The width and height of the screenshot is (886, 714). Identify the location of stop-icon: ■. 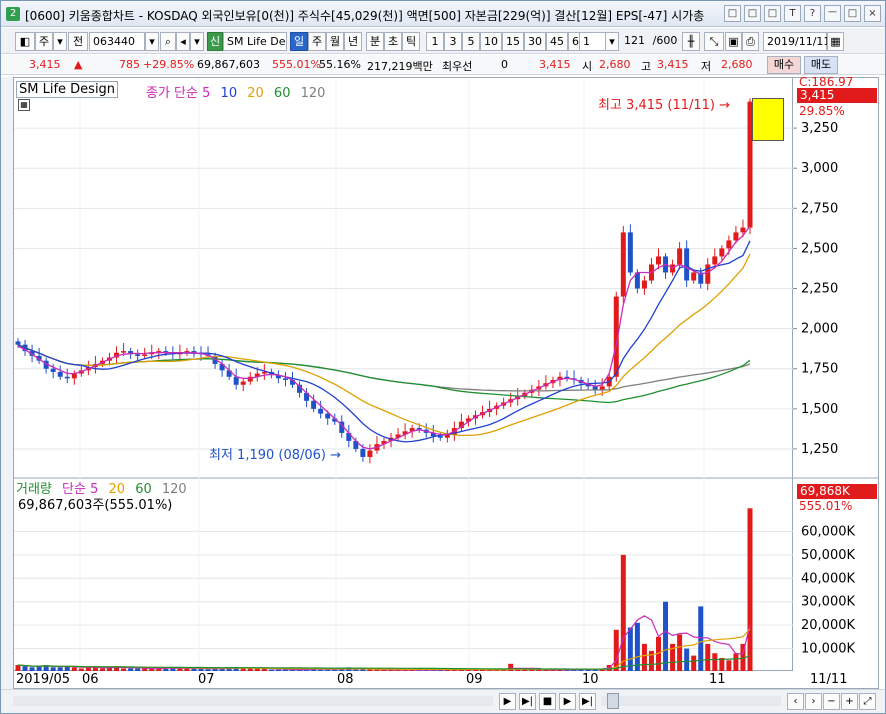
(547, 701).